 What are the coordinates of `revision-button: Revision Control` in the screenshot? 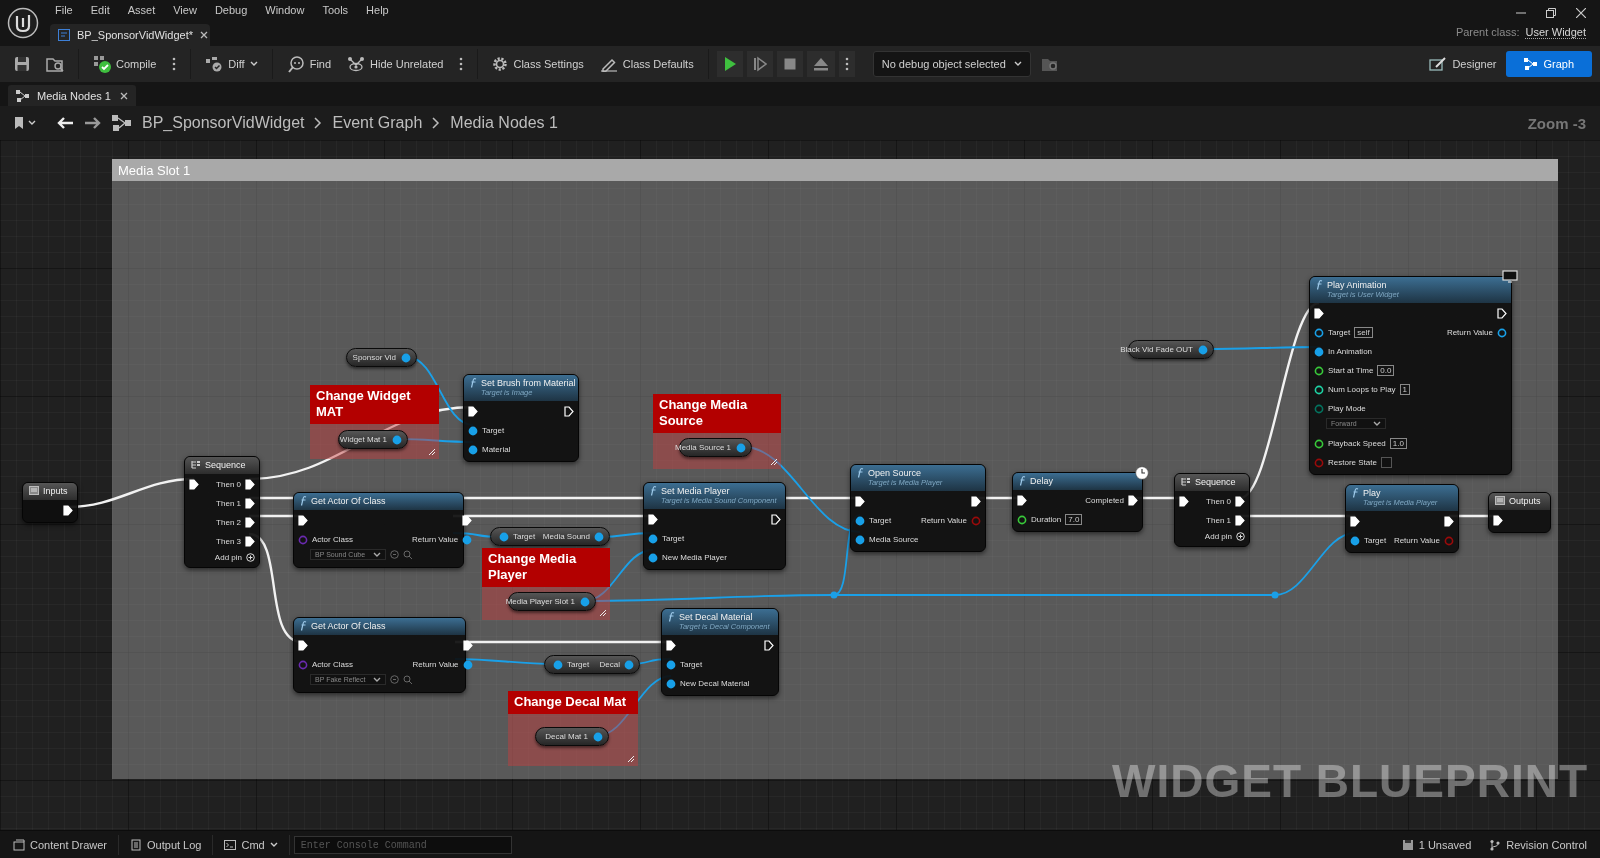 It's located at (1538, 845).